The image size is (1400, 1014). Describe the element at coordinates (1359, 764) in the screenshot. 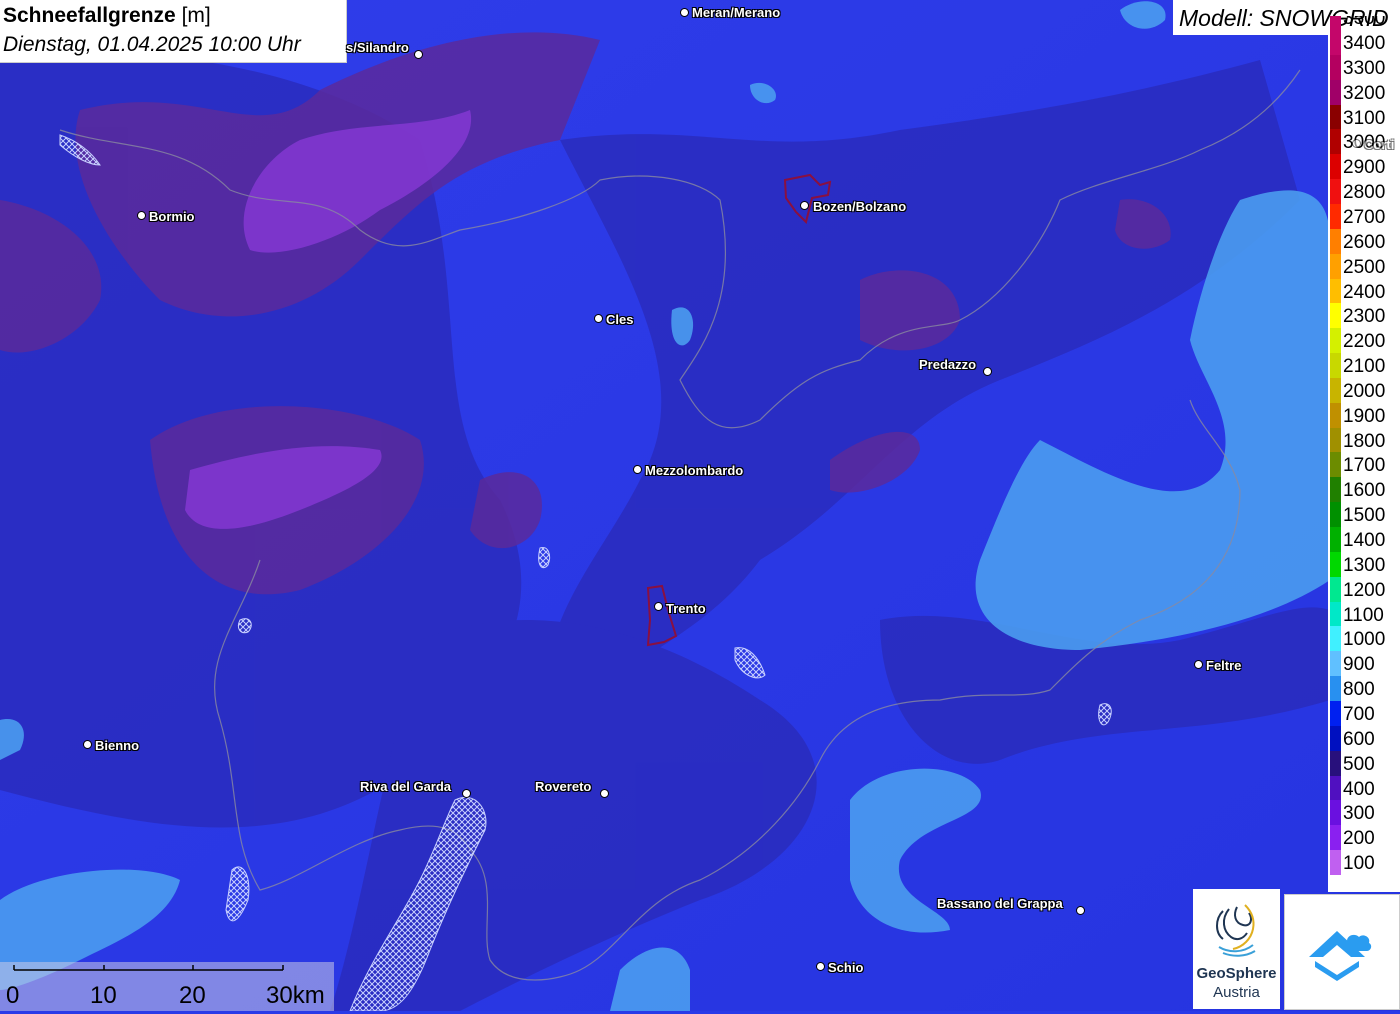

I see `legend-label: 500` at that location.